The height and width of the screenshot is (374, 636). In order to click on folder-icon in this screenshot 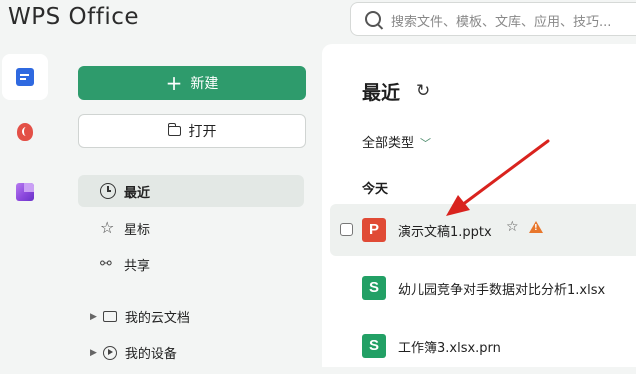, I will do `click(109, 316)`.